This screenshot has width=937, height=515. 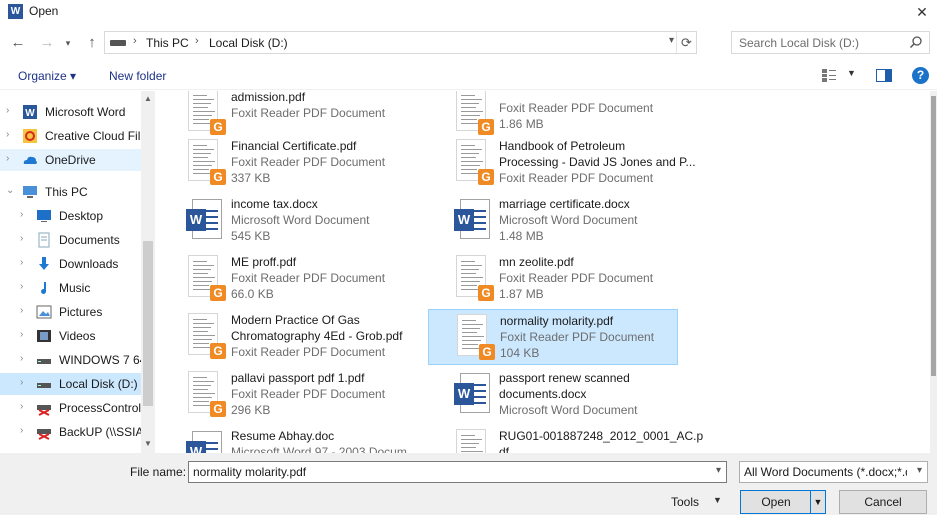 I want to click on sidebar-item-local-disk-d: › Local Disk (D:), so click(x=70, y=384).